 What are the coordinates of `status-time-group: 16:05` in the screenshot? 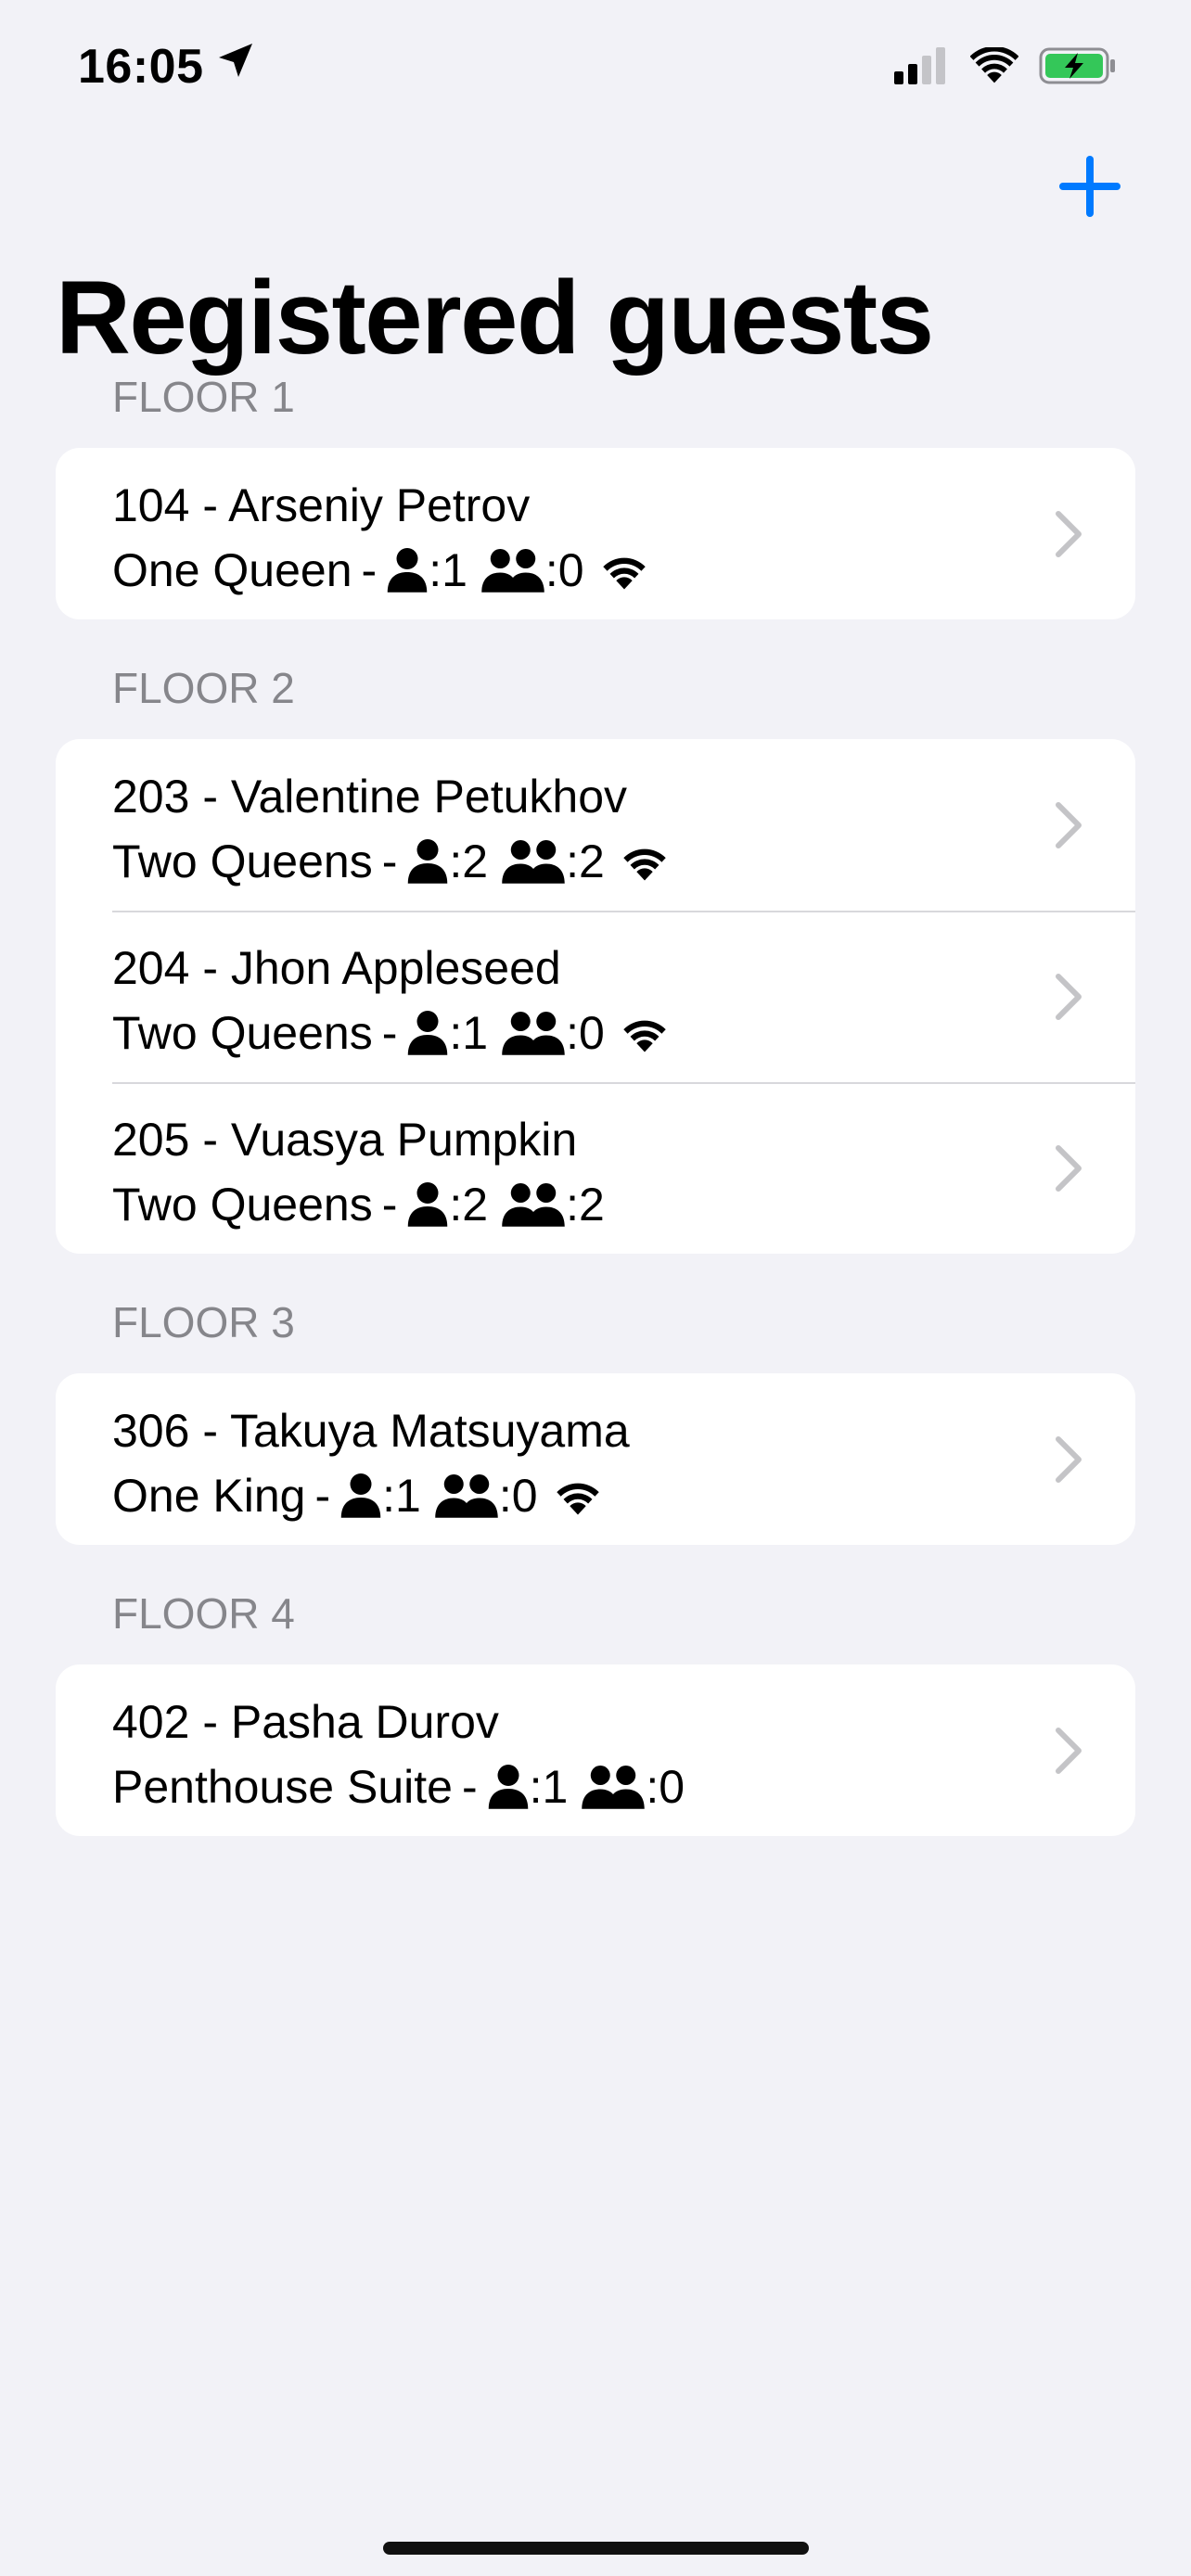 It's located at (168, 66).